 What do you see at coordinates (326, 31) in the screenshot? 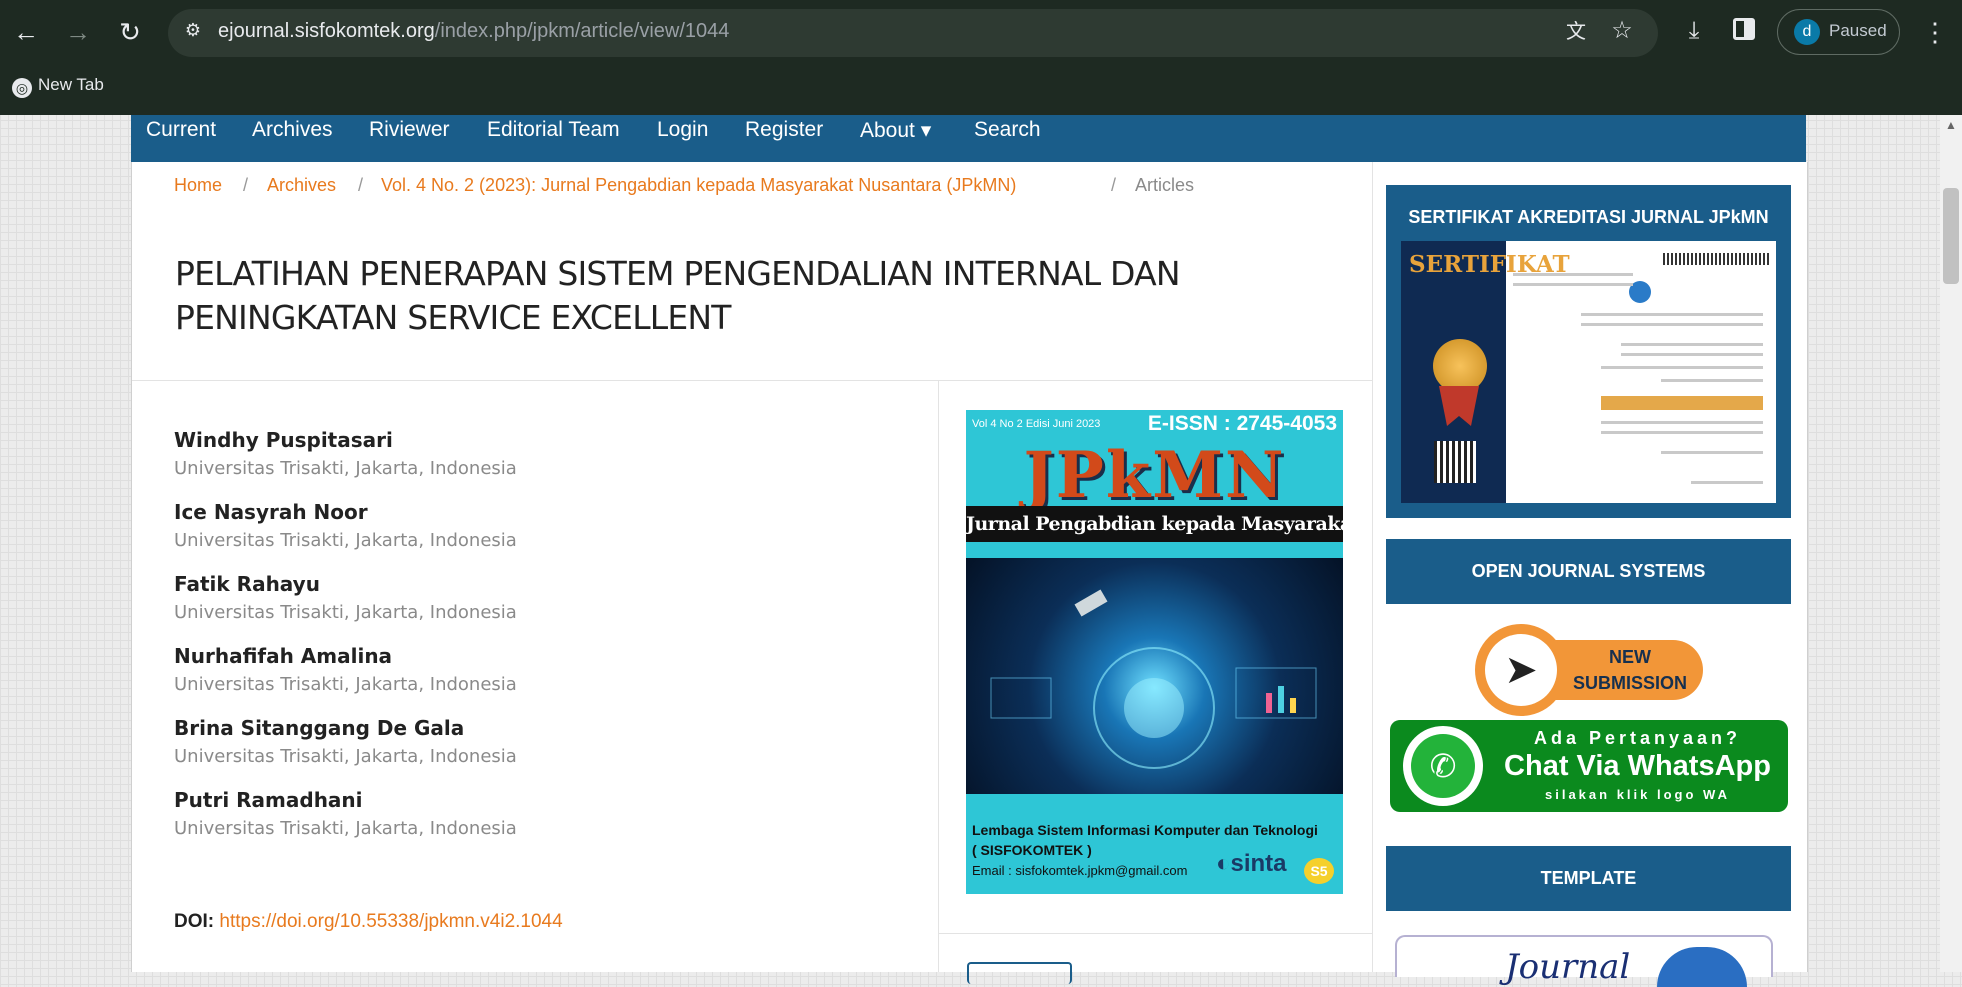
I see `url-host: ejournal.sisfokomtek.org` at bounding box center [326, 31].